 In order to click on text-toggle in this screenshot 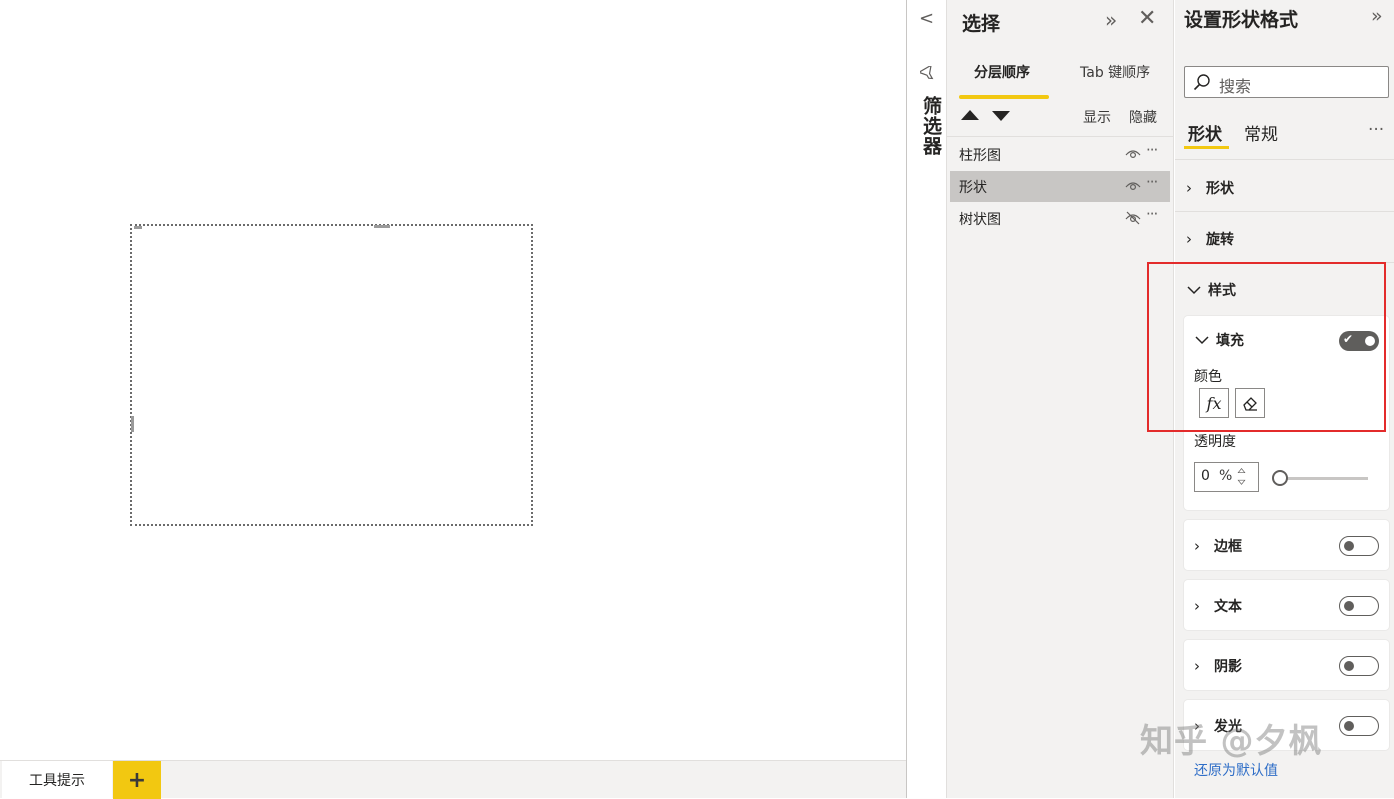, I will do `click(1359, 606)`.